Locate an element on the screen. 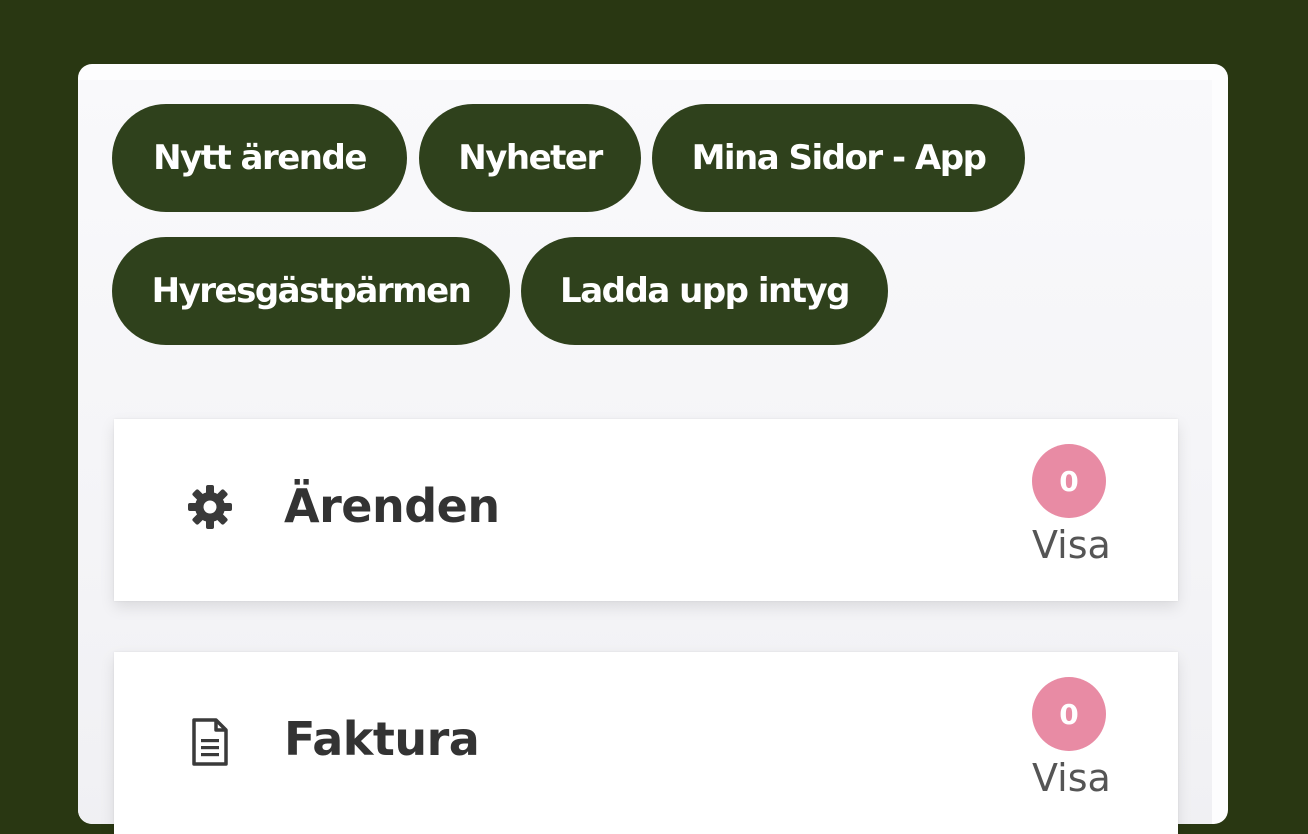 The image size is (1308, 834). cases-show-link: Visa is located at coordinates (1071, 545).